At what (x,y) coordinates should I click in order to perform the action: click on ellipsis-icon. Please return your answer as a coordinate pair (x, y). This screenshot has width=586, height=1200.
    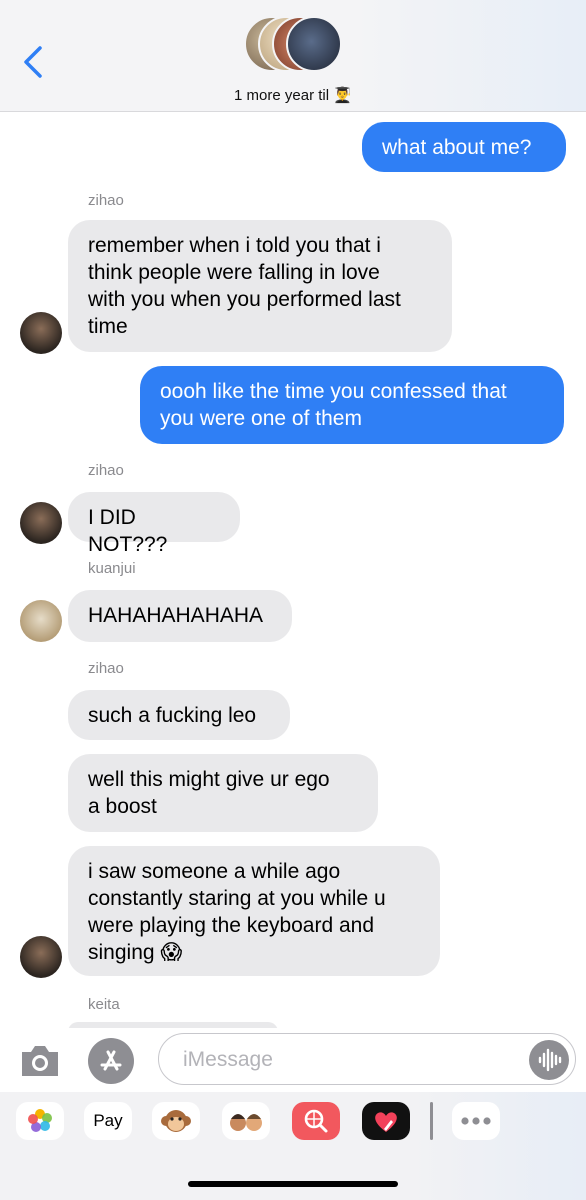
    Looking at the image, I should click on (476, 1121).